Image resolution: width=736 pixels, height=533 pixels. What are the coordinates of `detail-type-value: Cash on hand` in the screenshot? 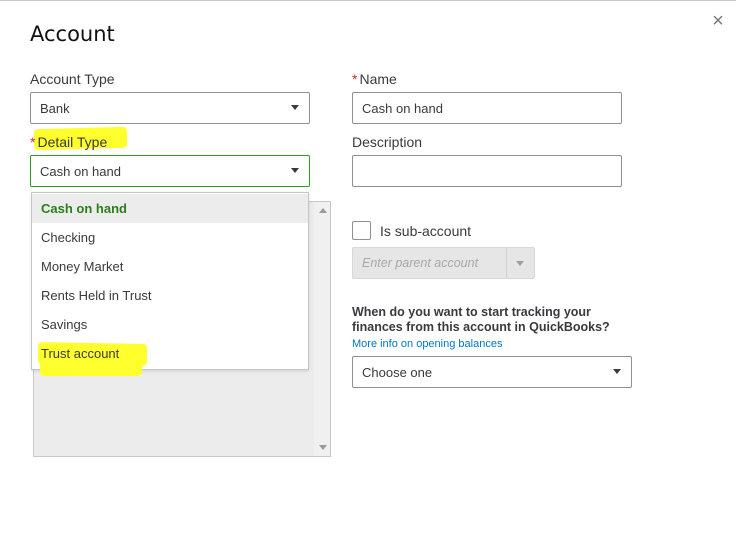 It's located at (80, 171).